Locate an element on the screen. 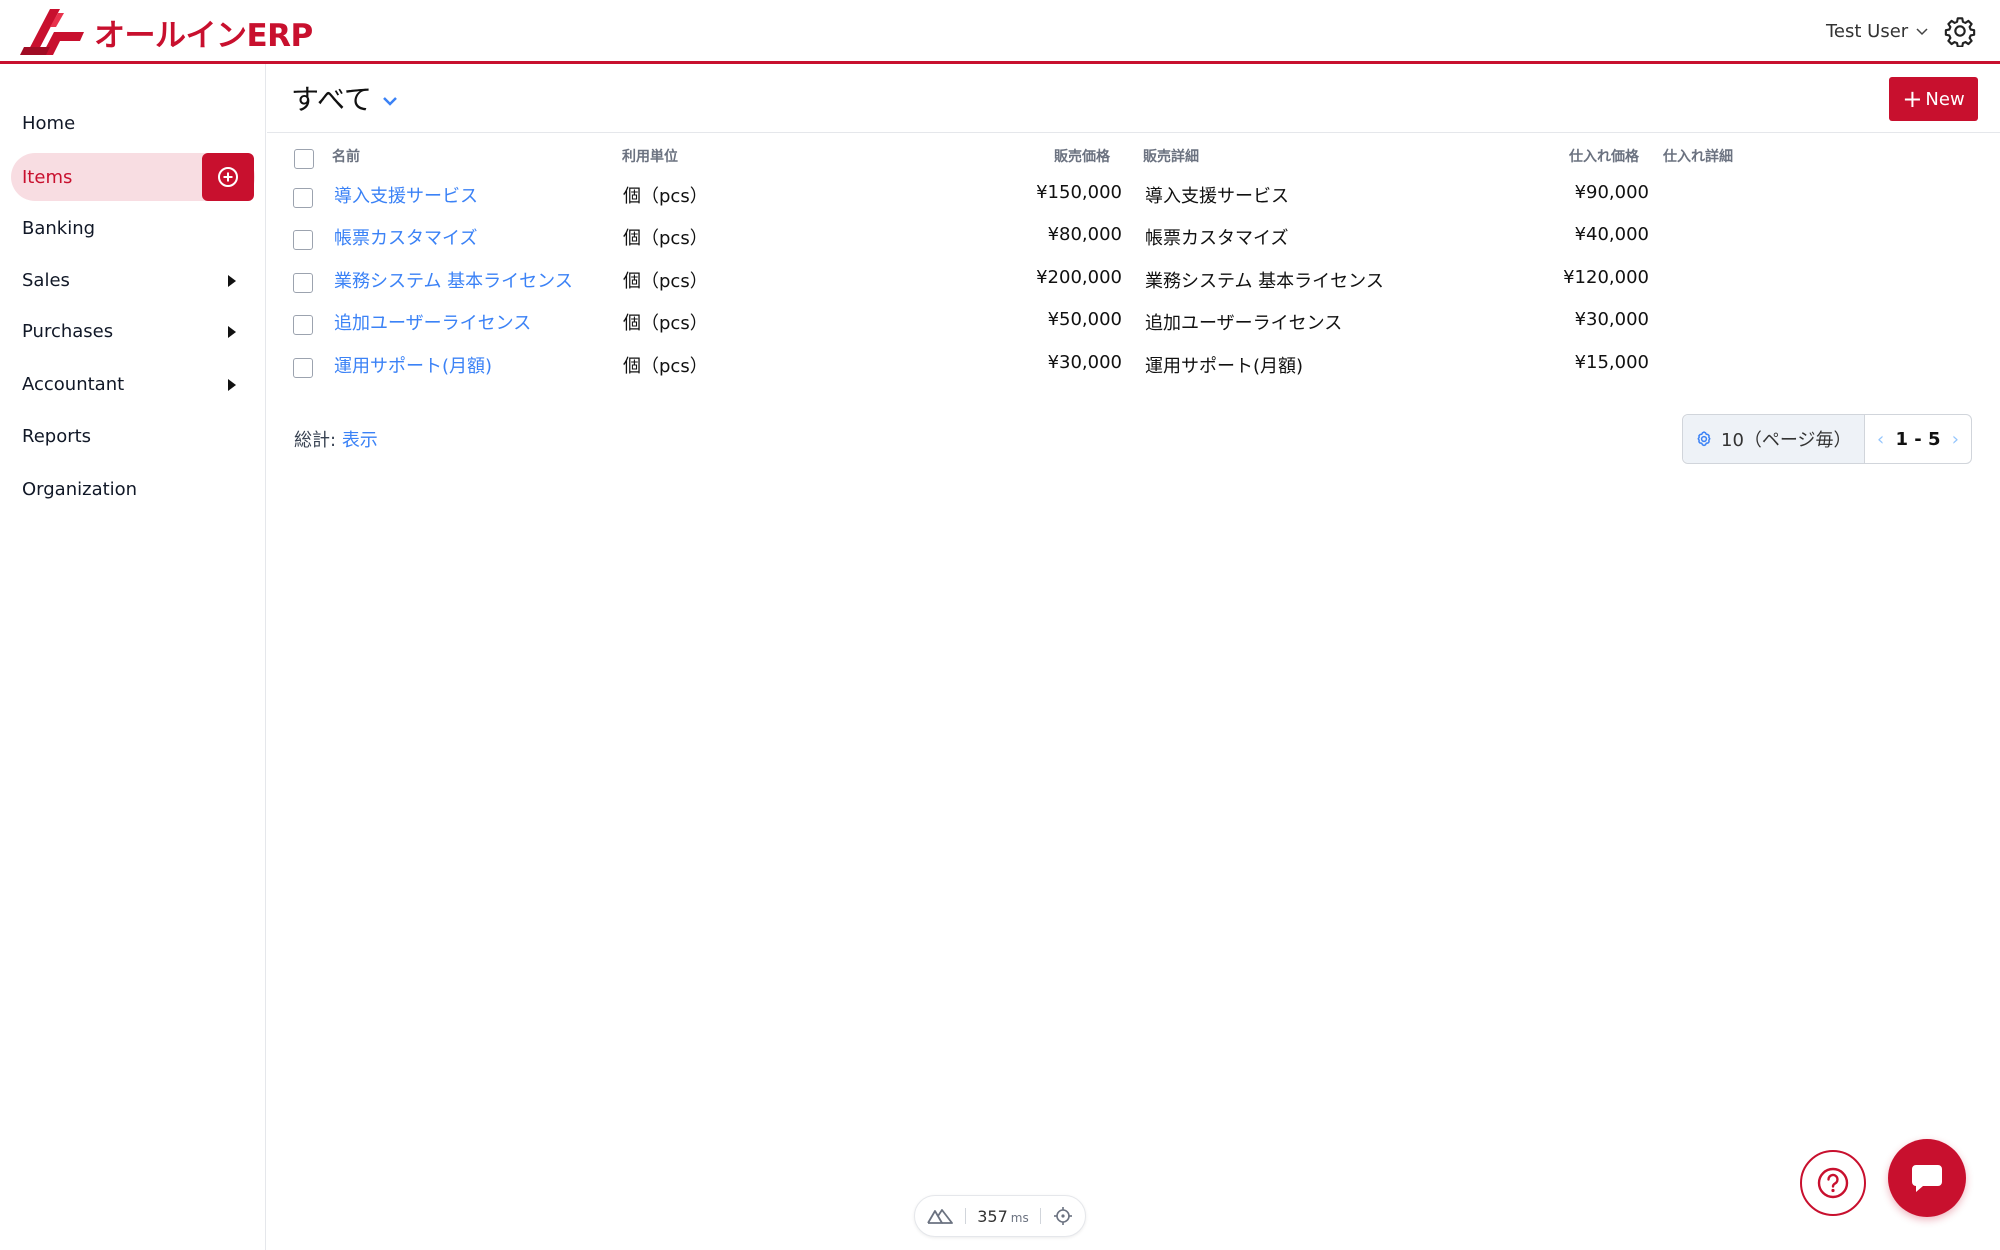 This screenshot has width=2000, height=1250. crosshair-icon is located at coordinates (1063, 1216).